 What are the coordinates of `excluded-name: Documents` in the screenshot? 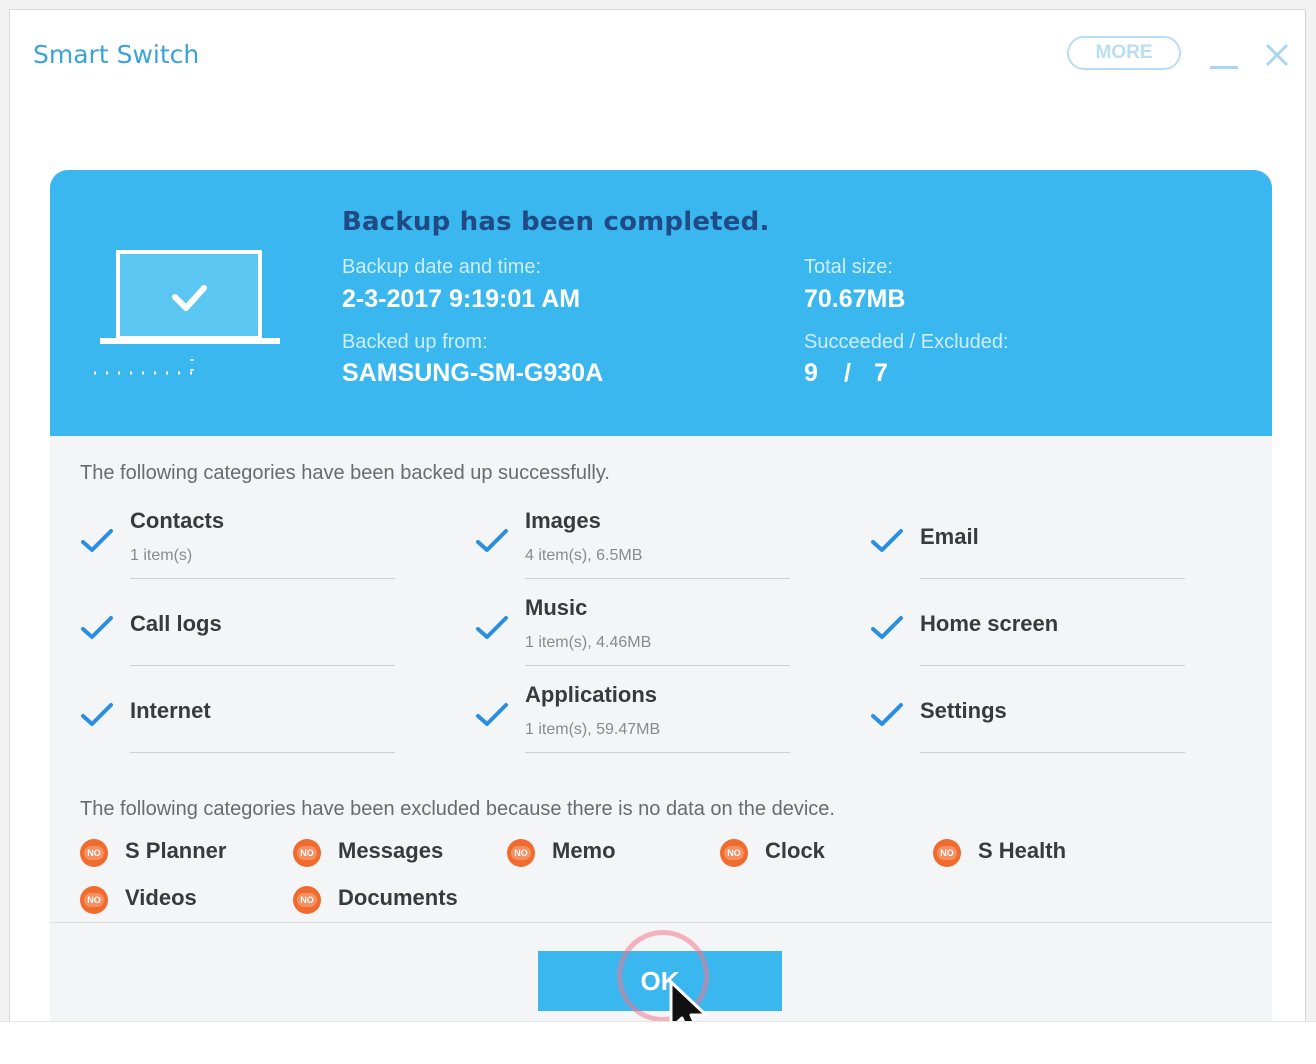 It's located at (398, 897).